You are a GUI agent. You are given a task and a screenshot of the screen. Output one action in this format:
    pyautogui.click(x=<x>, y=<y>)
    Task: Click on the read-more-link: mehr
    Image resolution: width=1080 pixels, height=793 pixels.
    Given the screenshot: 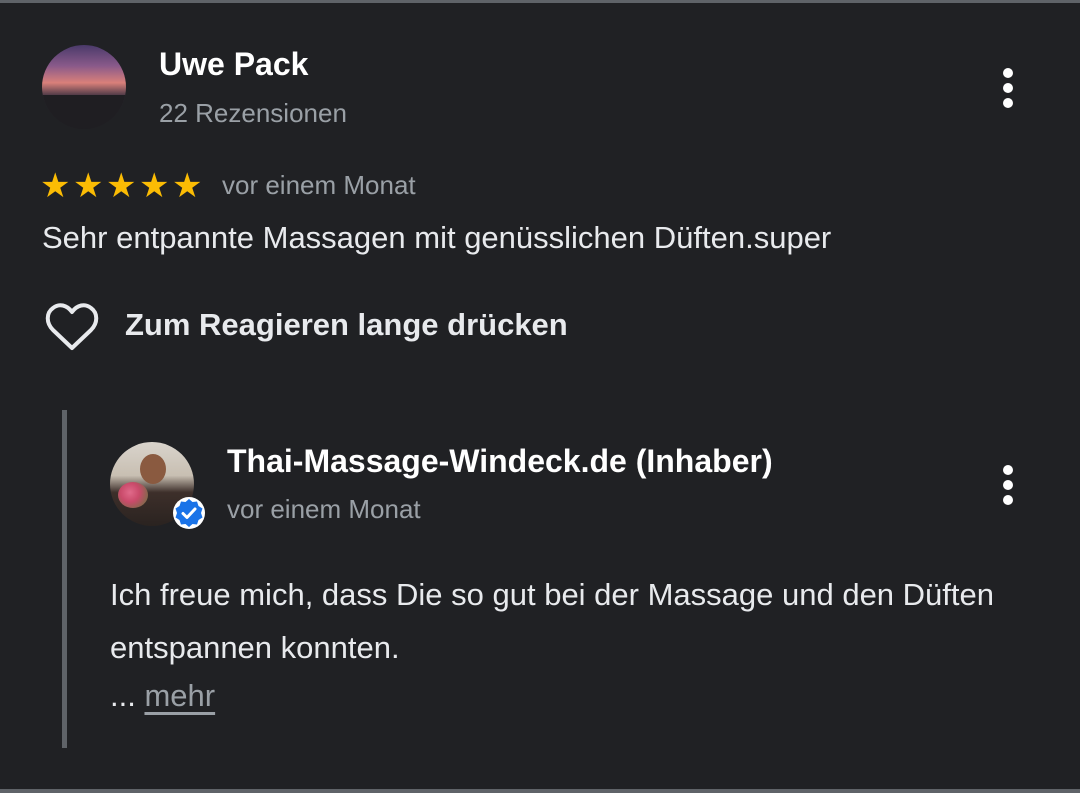 What is the action you would take?
    pyautogui.click(x=179, y=695)
    